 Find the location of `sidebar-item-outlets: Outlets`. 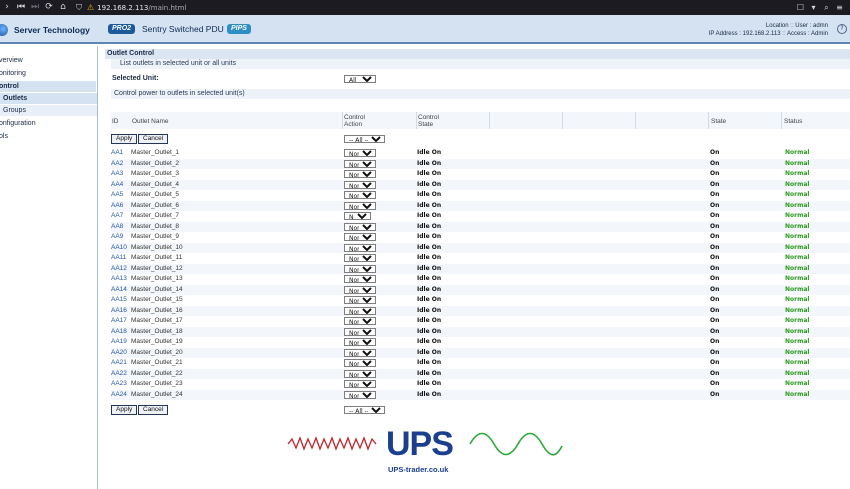

sidebar-item-outlets: Outlets is located at coordinates (48, 98).